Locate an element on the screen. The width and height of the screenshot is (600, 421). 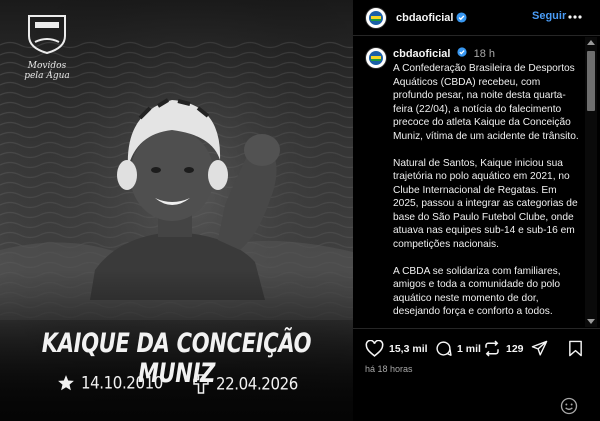
cbda-logo: Movidos pela Água is located at coordinates (47, 47).